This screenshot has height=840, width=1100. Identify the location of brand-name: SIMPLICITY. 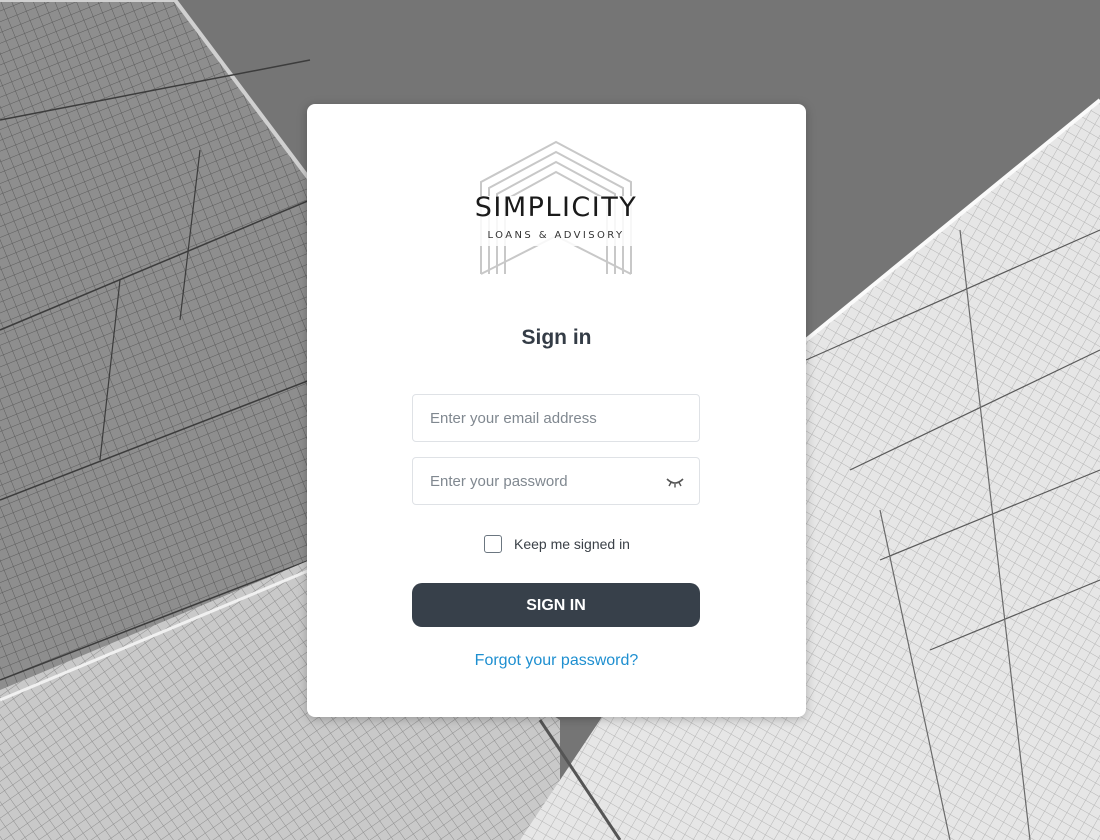
(556, 207).